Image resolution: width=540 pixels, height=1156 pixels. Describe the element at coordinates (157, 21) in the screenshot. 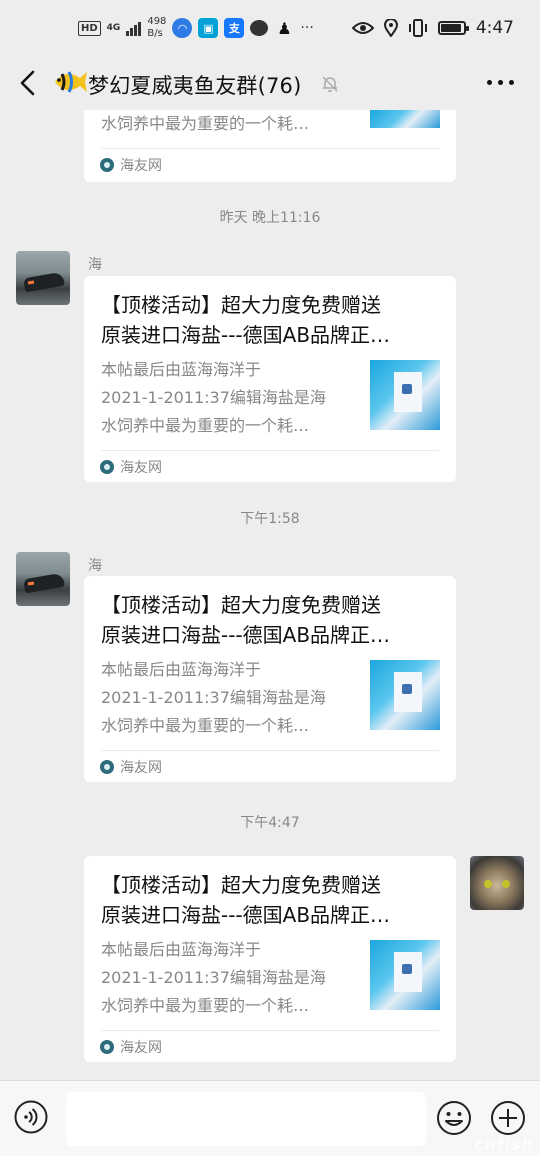

I see `speed-value: 498` at that location.